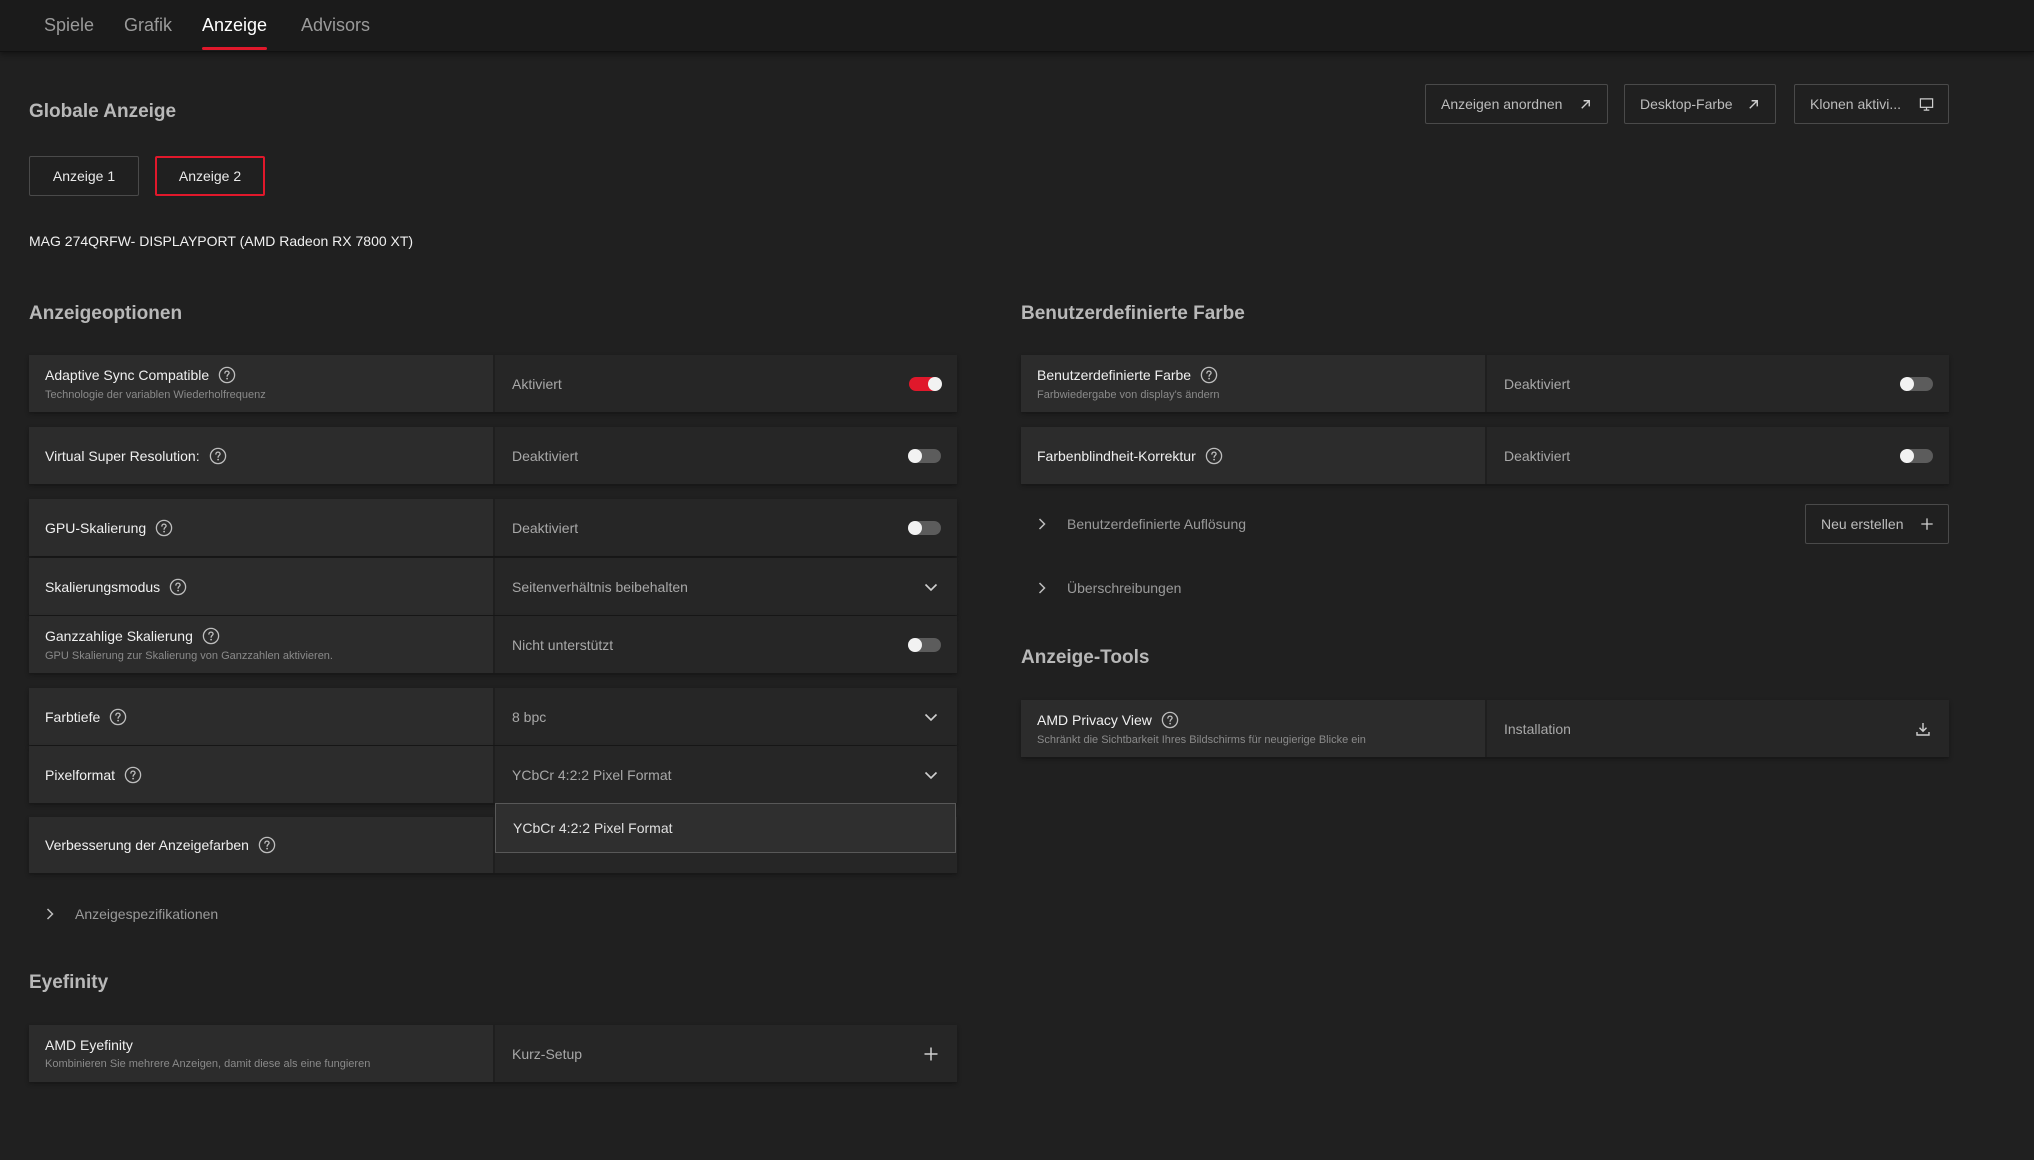  I want to click on tab-grafik: Grafik, so click(148, 26).